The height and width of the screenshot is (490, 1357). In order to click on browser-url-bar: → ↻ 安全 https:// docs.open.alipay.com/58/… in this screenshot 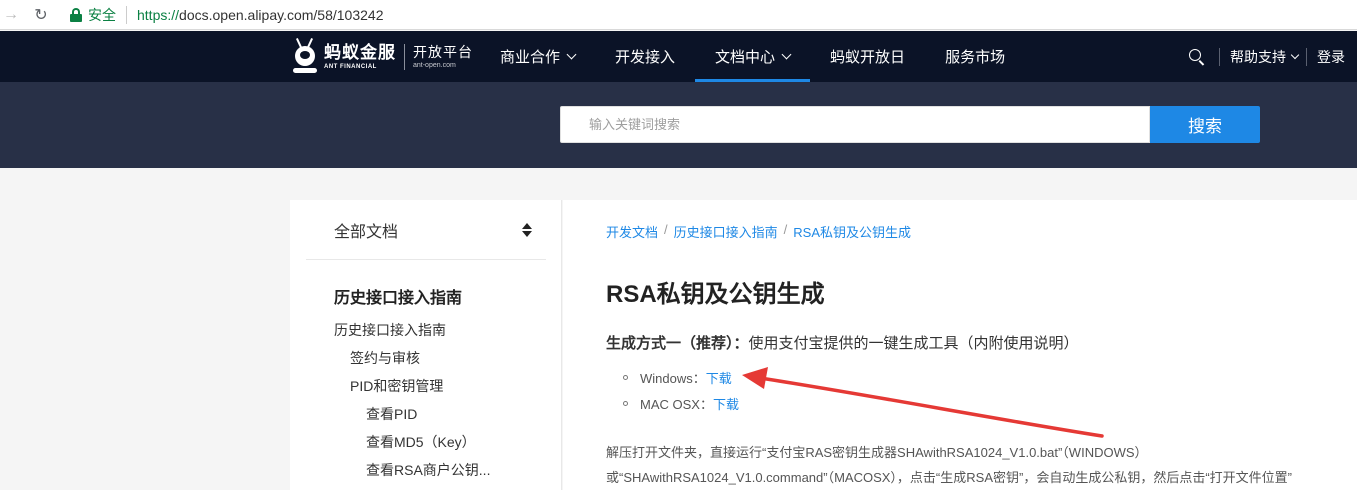, I will do `click(678, 15)`.